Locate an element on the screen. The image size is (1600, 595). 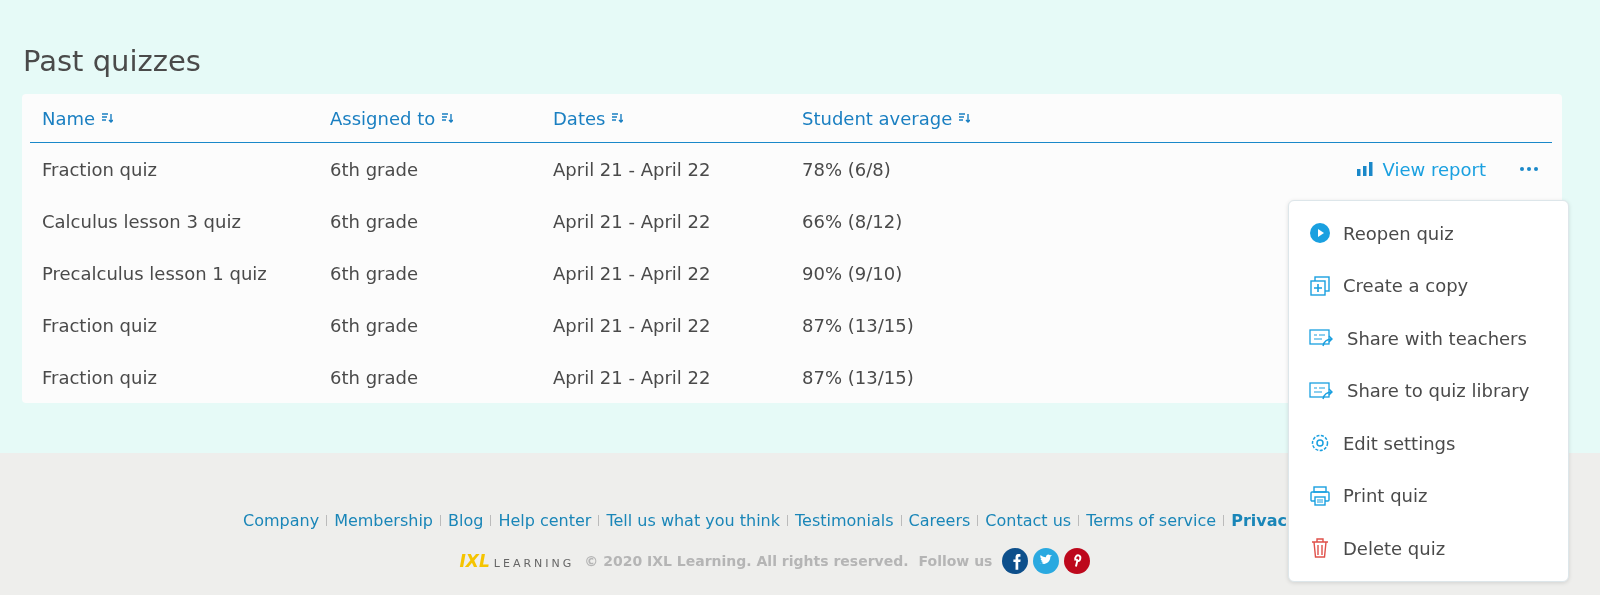
menu-item: Share with teachers is located at coordinates (1428, 338).